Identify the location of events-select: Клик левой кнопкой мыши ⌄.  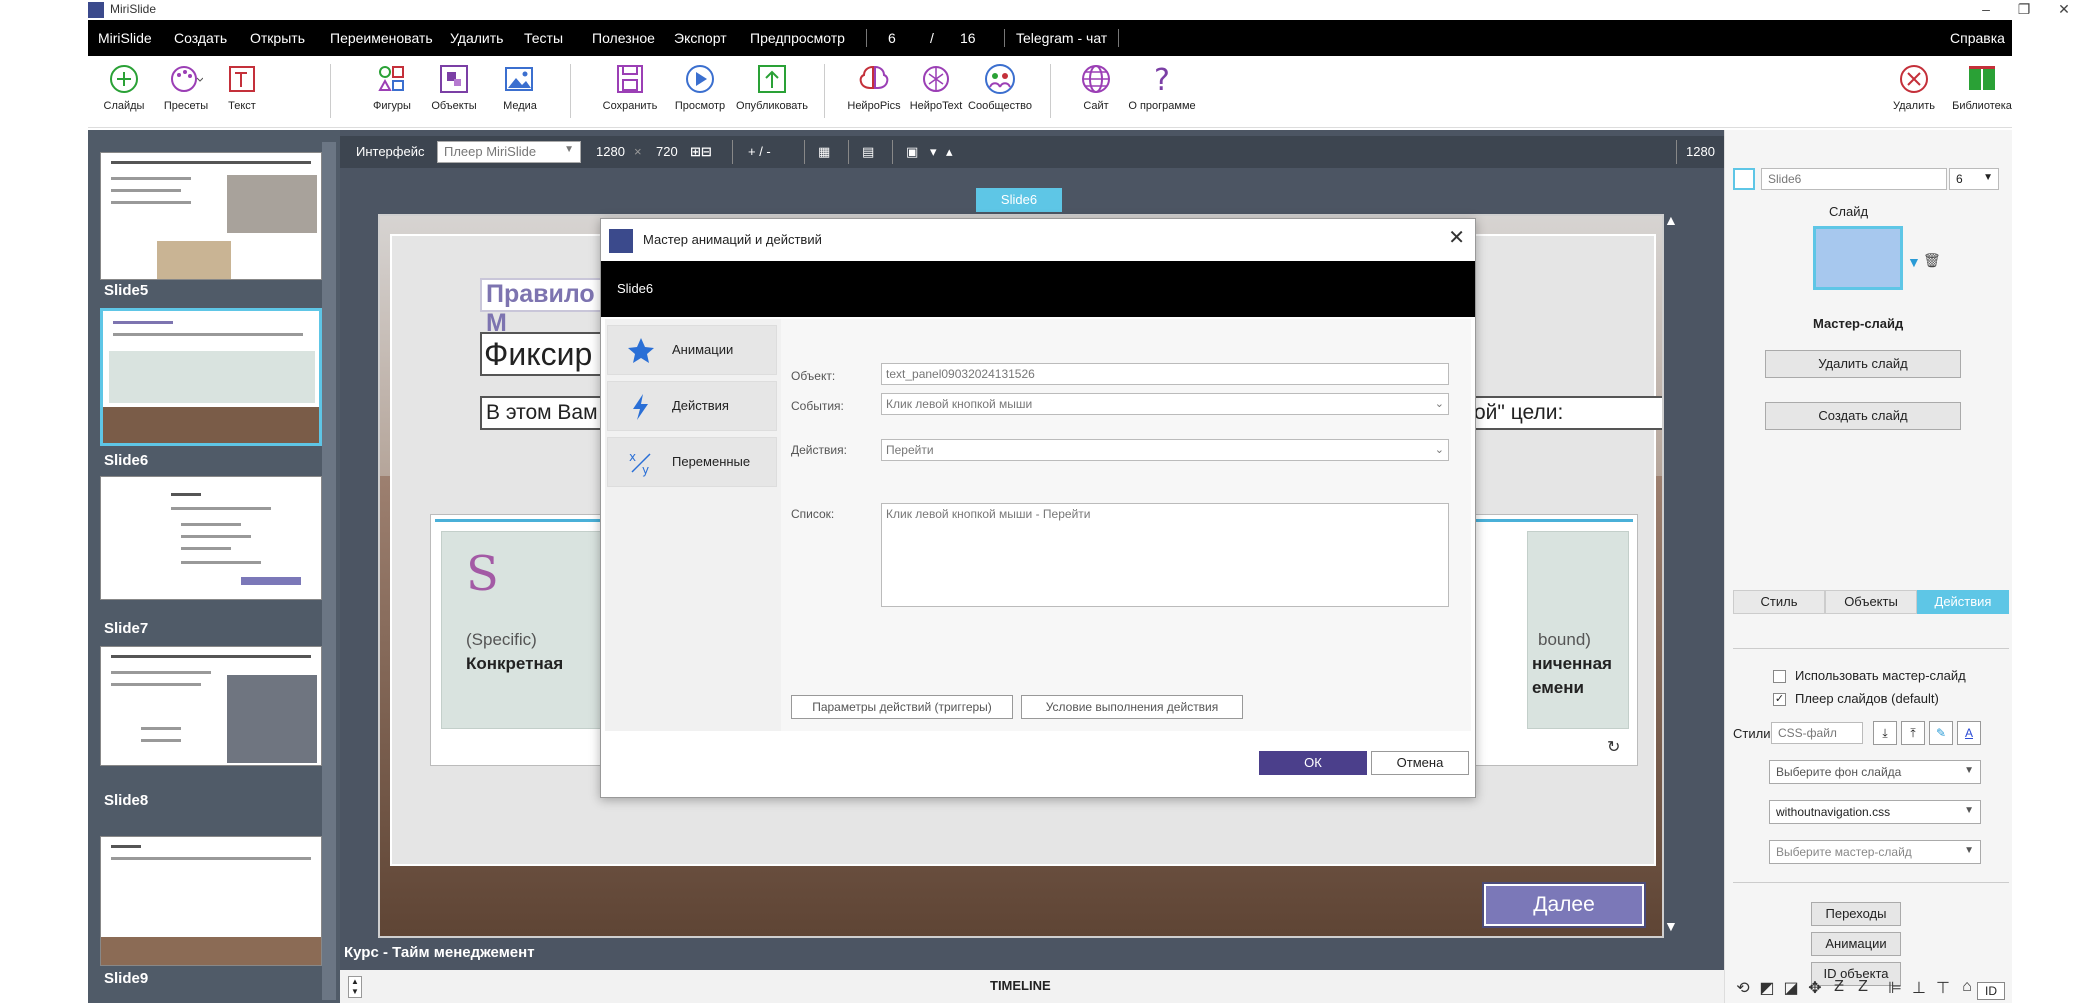
(1165, 404).